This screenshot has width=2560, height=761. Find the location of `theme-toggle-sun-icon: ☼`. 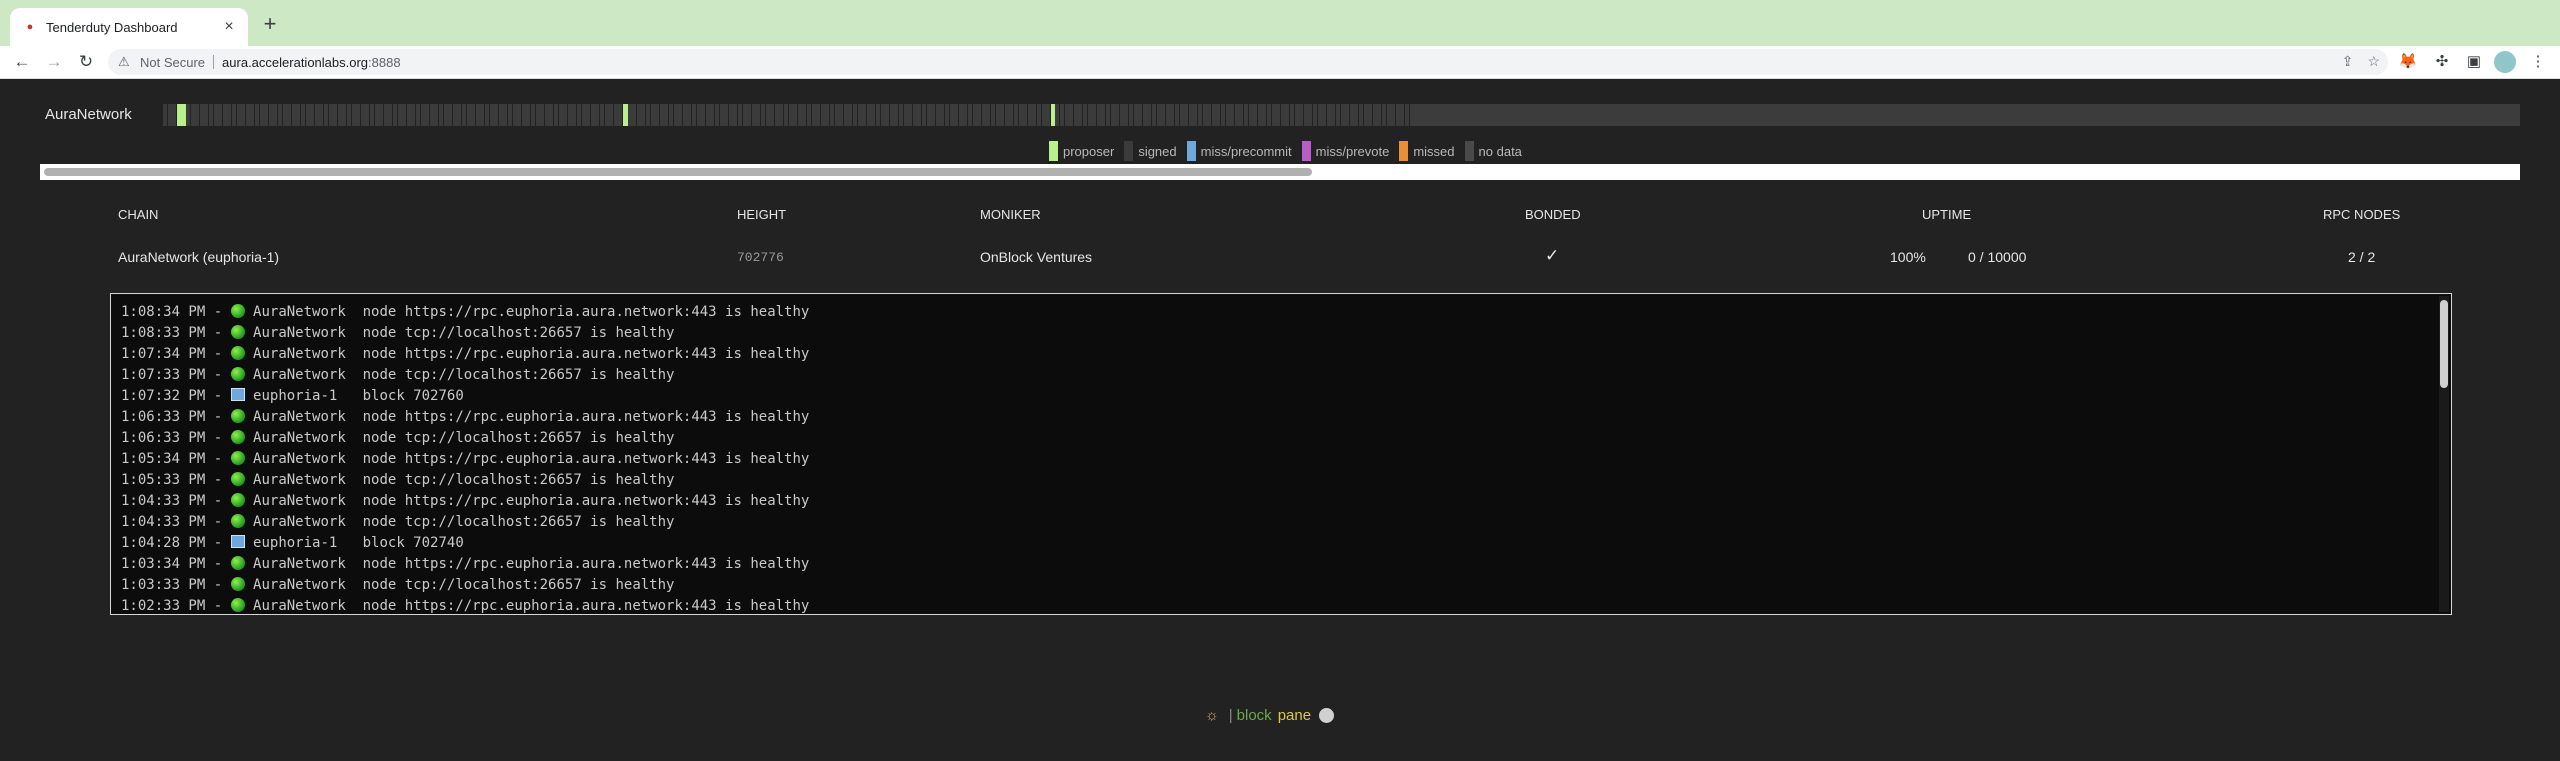

theme-toggle-sun-icon: ☼ is located at coordinates (1212, 715).